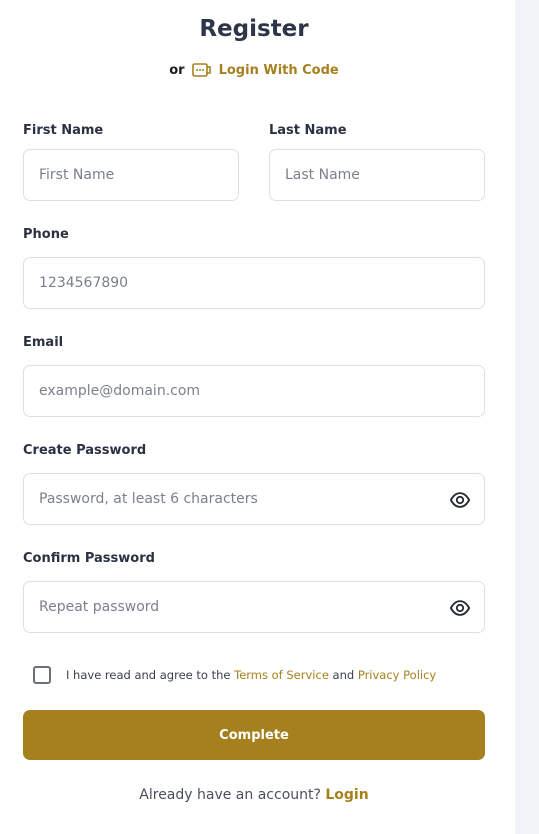 The height and width of the screenshot is (834, 539). I want to click on terms-of-service-link: Terms of Service, so click(281, 675).